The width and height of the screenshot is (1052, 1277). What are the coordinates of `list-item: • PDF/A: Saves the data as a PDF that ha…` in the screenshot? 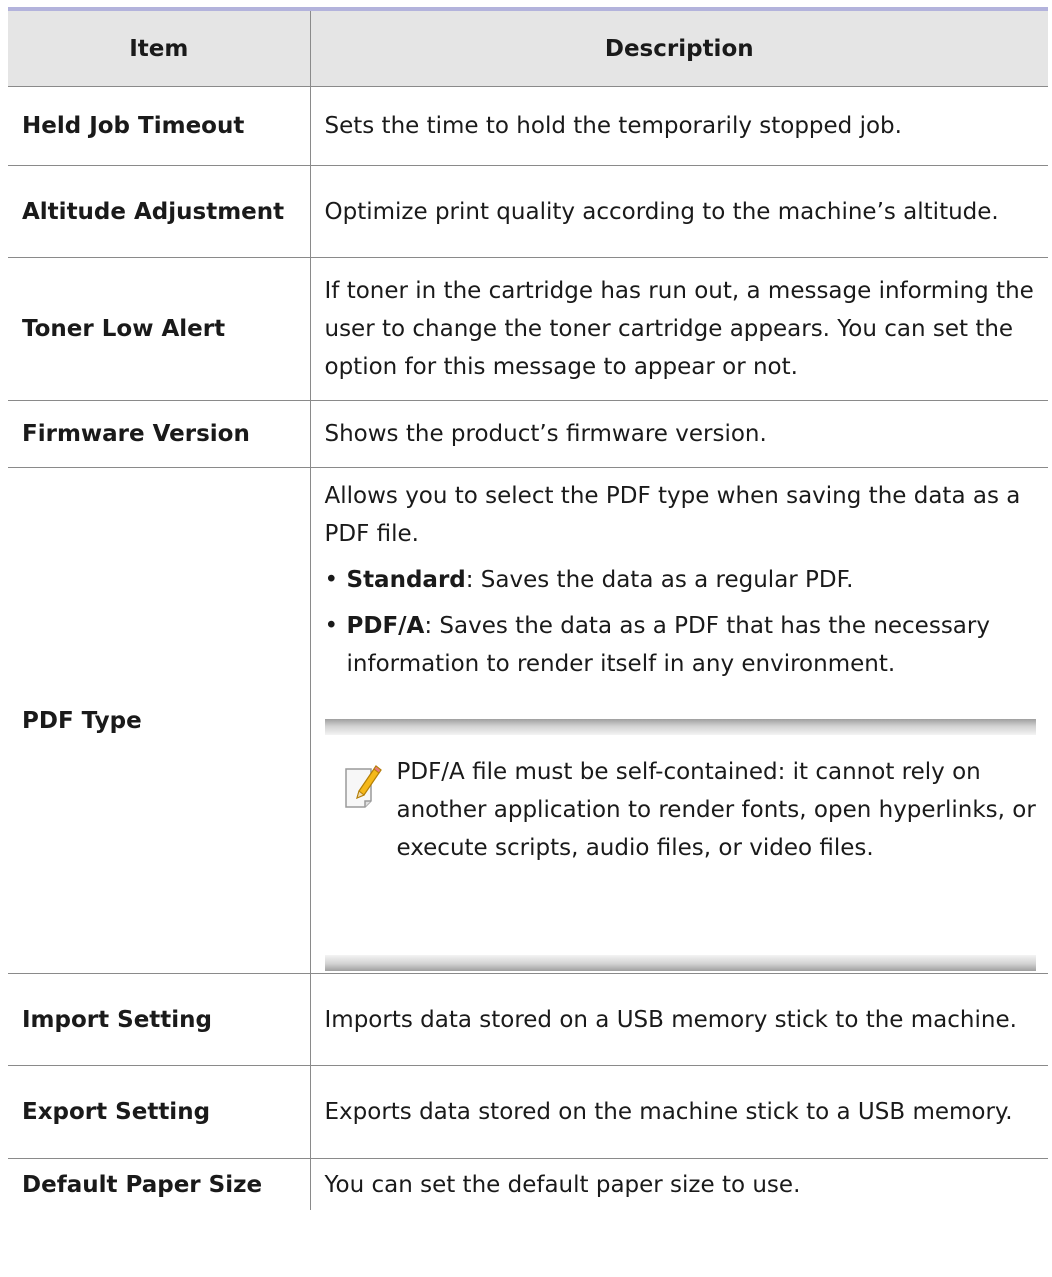 It's located at (681, 645).